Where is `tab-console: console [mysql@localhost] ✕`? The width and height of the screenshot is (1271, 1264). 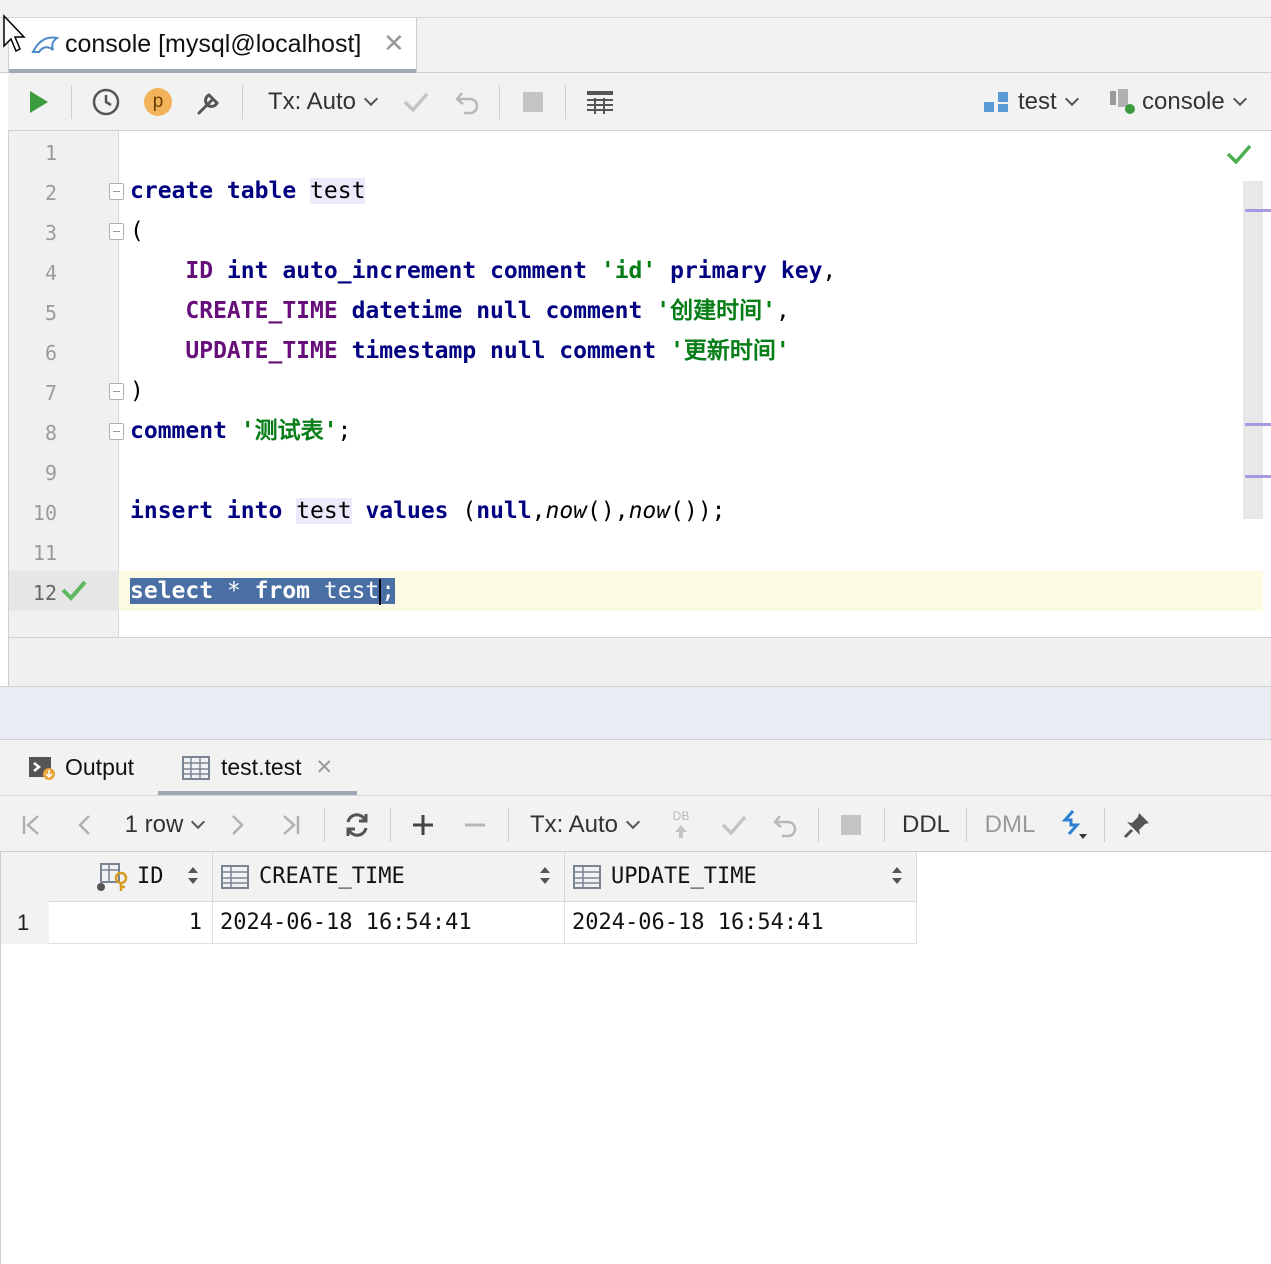 tab-console: console [mysql@localhost] ✕ is located at coordinates (212, 45).